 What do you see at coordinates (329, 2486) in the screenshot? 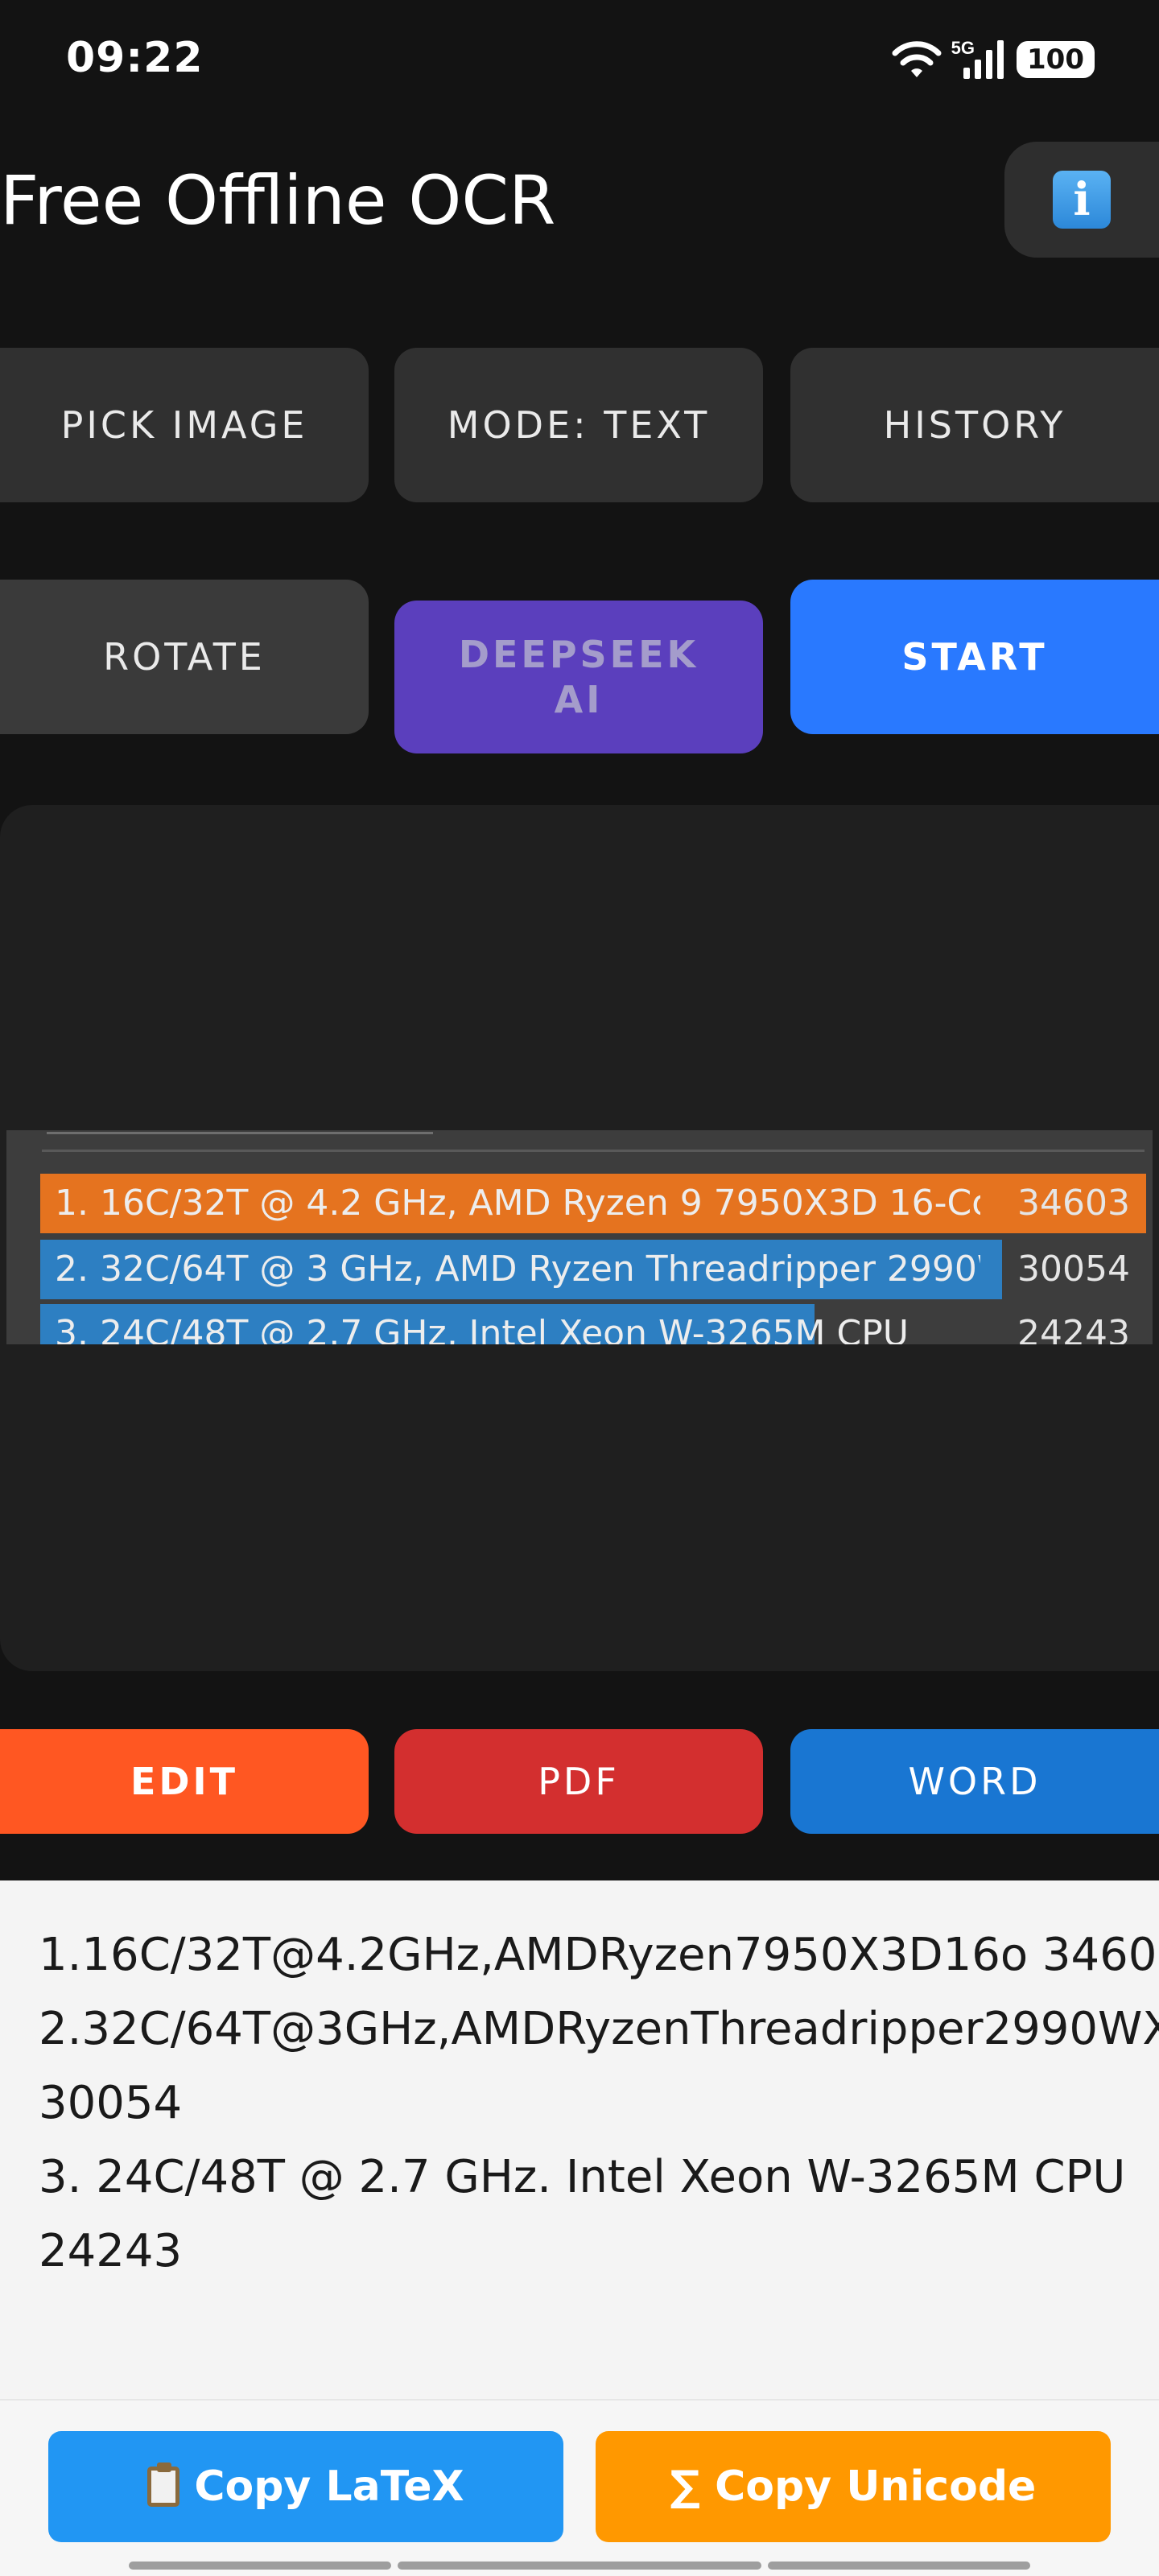
I see `copy-latex-label: Copy LaTeX` at bounding box center [329, 2486].